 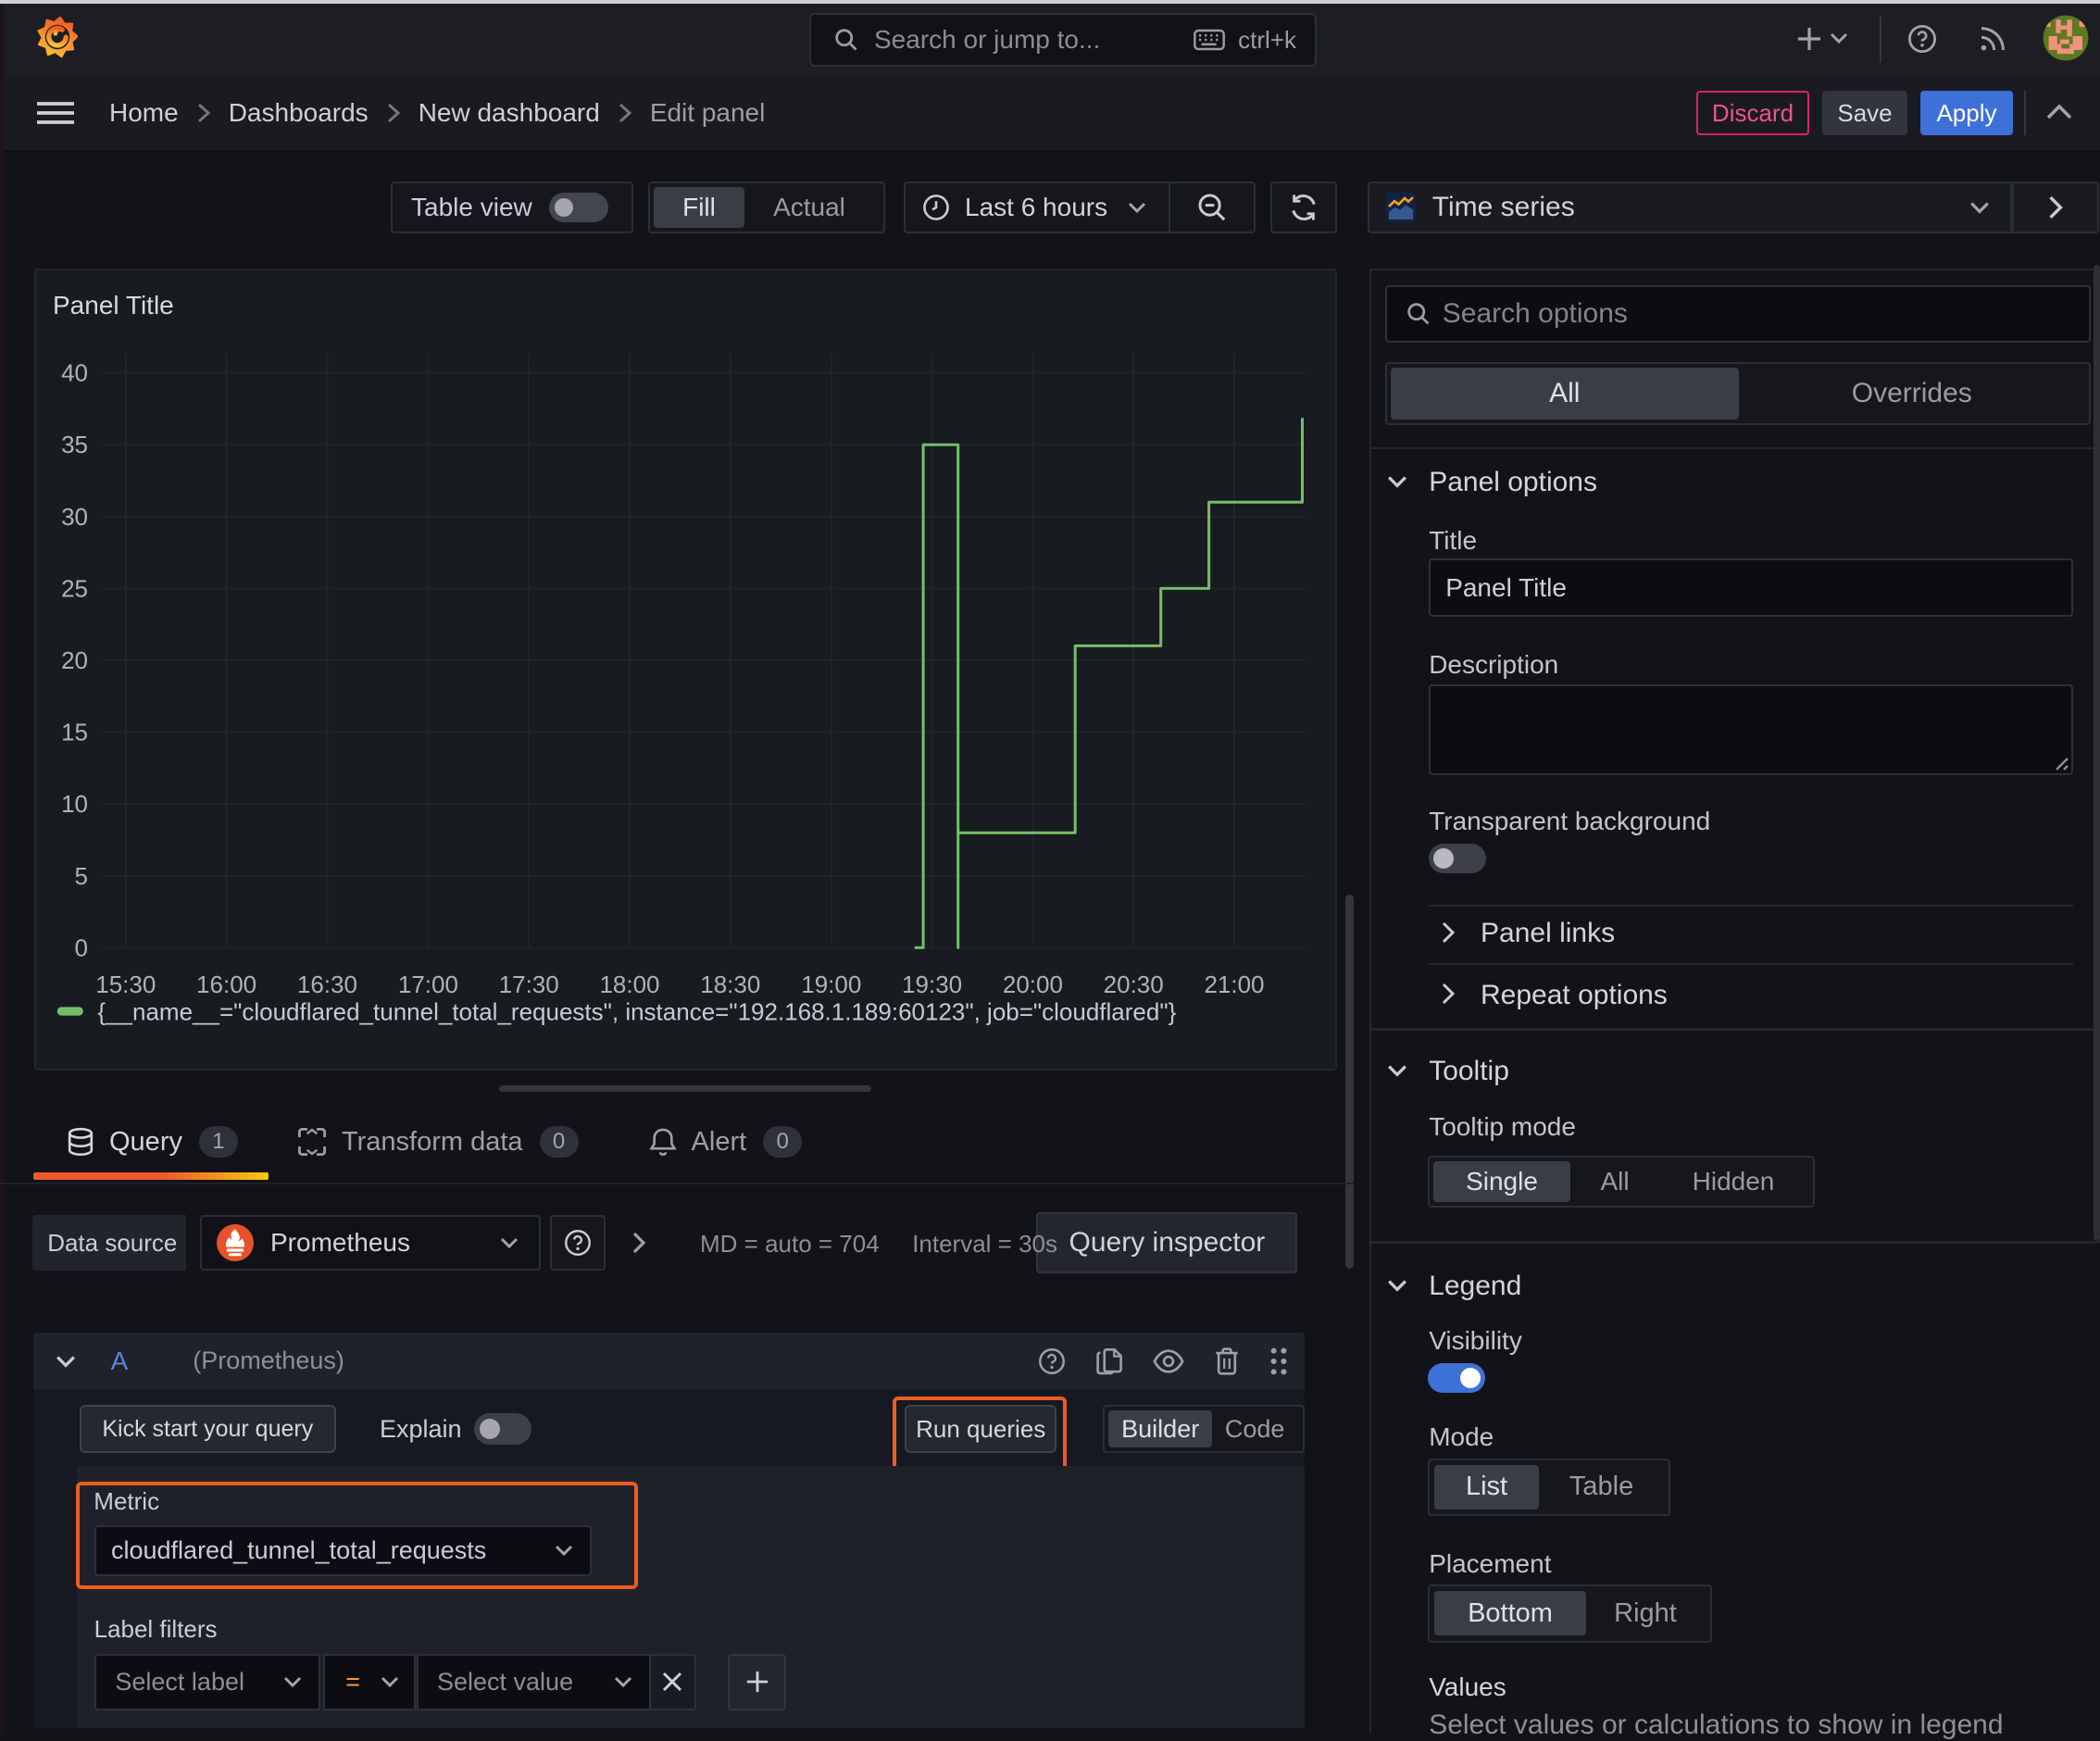 I want to click on svg-text: 40, so click(x=75, y=373).